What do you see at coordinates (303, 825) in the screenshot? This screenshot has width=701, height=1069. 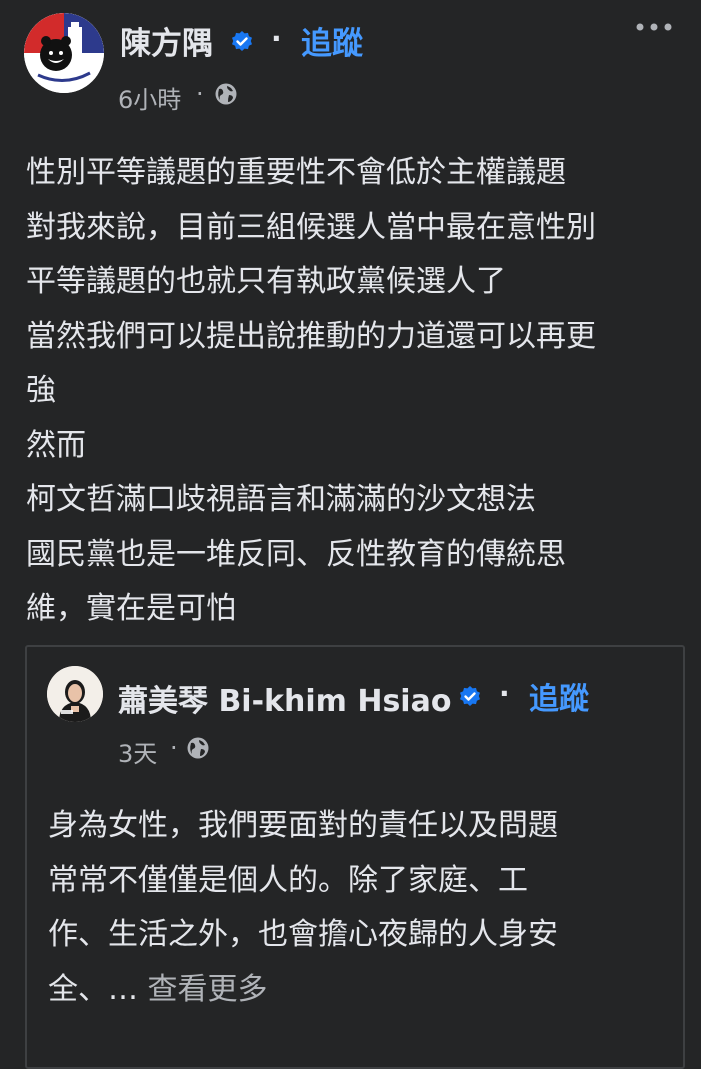 I see `shared-post-line: 身為女性，我們要面對的責任以及問題` at bounding box center [303, 825].